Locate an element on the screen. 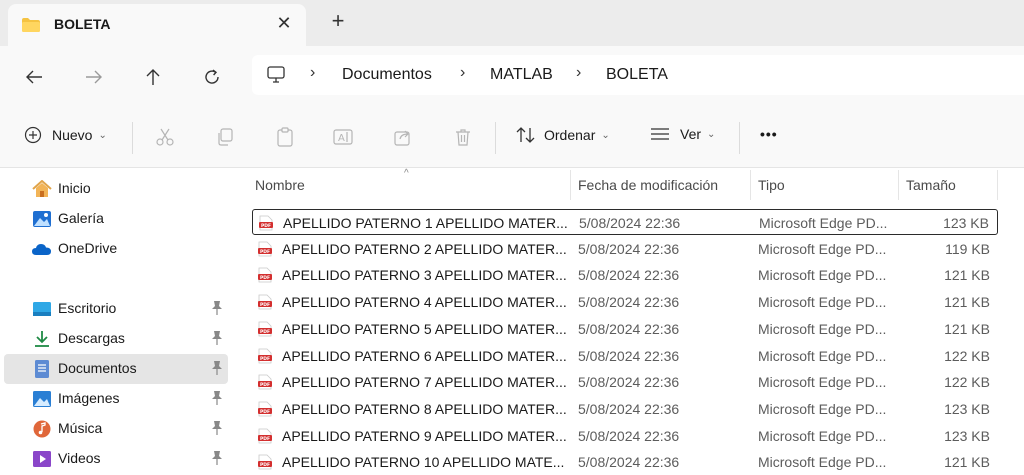 The width and height of the screenshot is (1024, 475). refresh-icon is located at coordinates (212, 76).